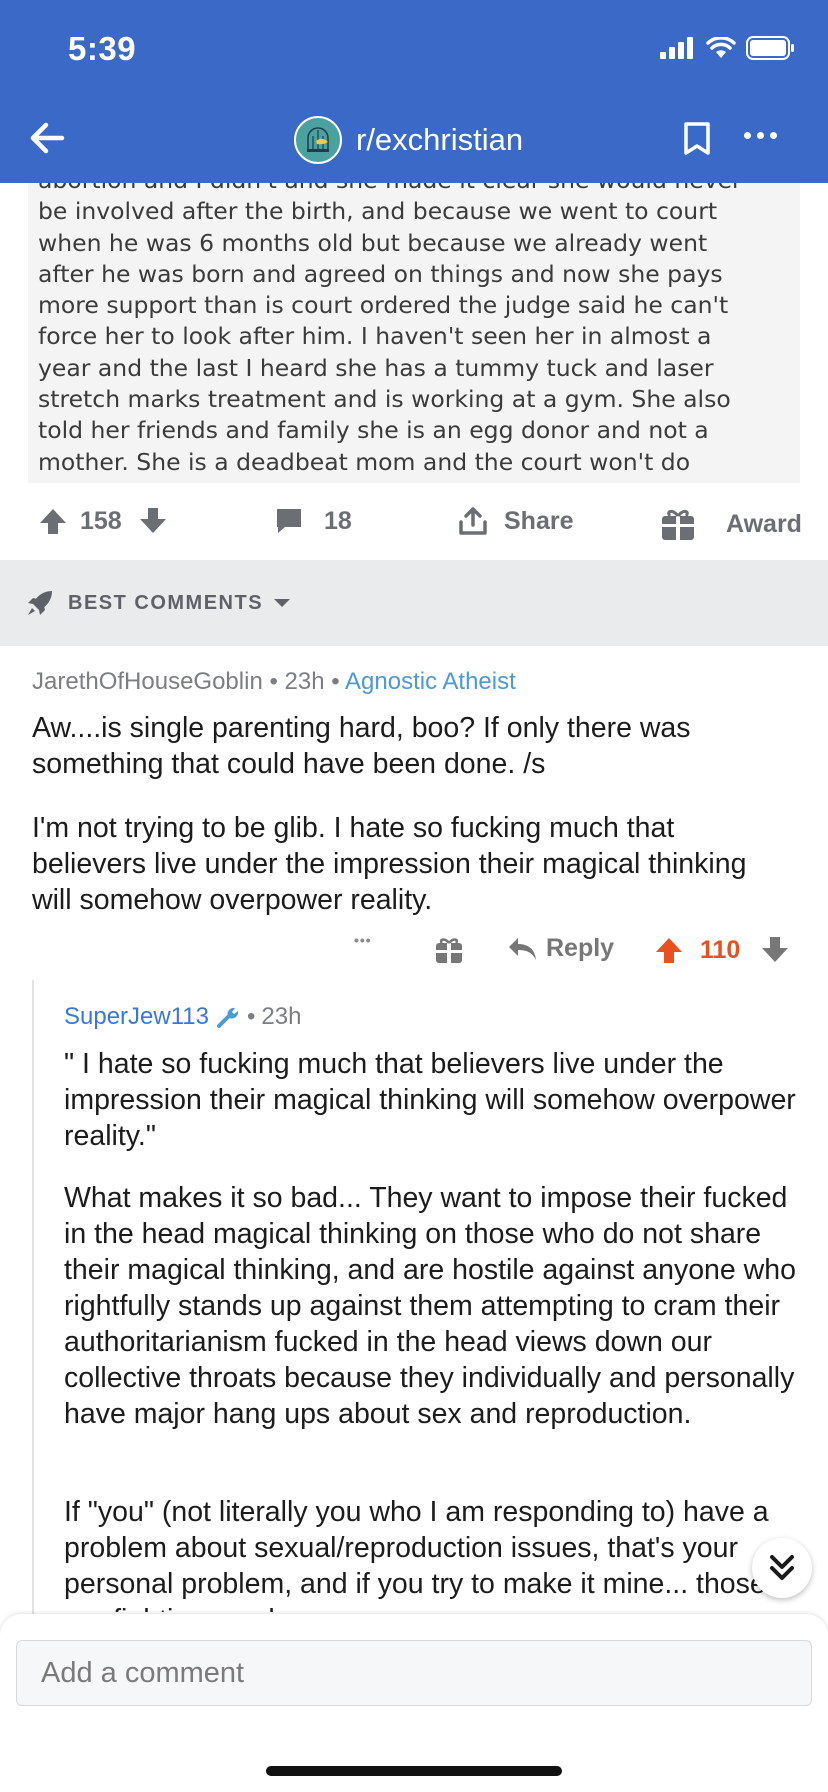  Describe the element at coordinates (414, 91) in the screenshot. I see `app-header: 5:39 r/exchristian` at that location.